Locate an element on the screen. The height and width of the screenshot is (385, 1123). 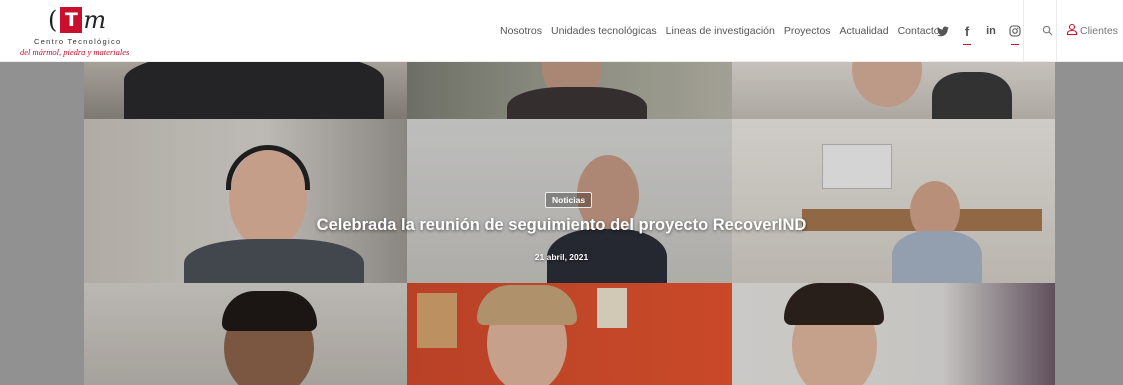
nav-item-nosotros: Nosotros is located at coordinates (521, 31).